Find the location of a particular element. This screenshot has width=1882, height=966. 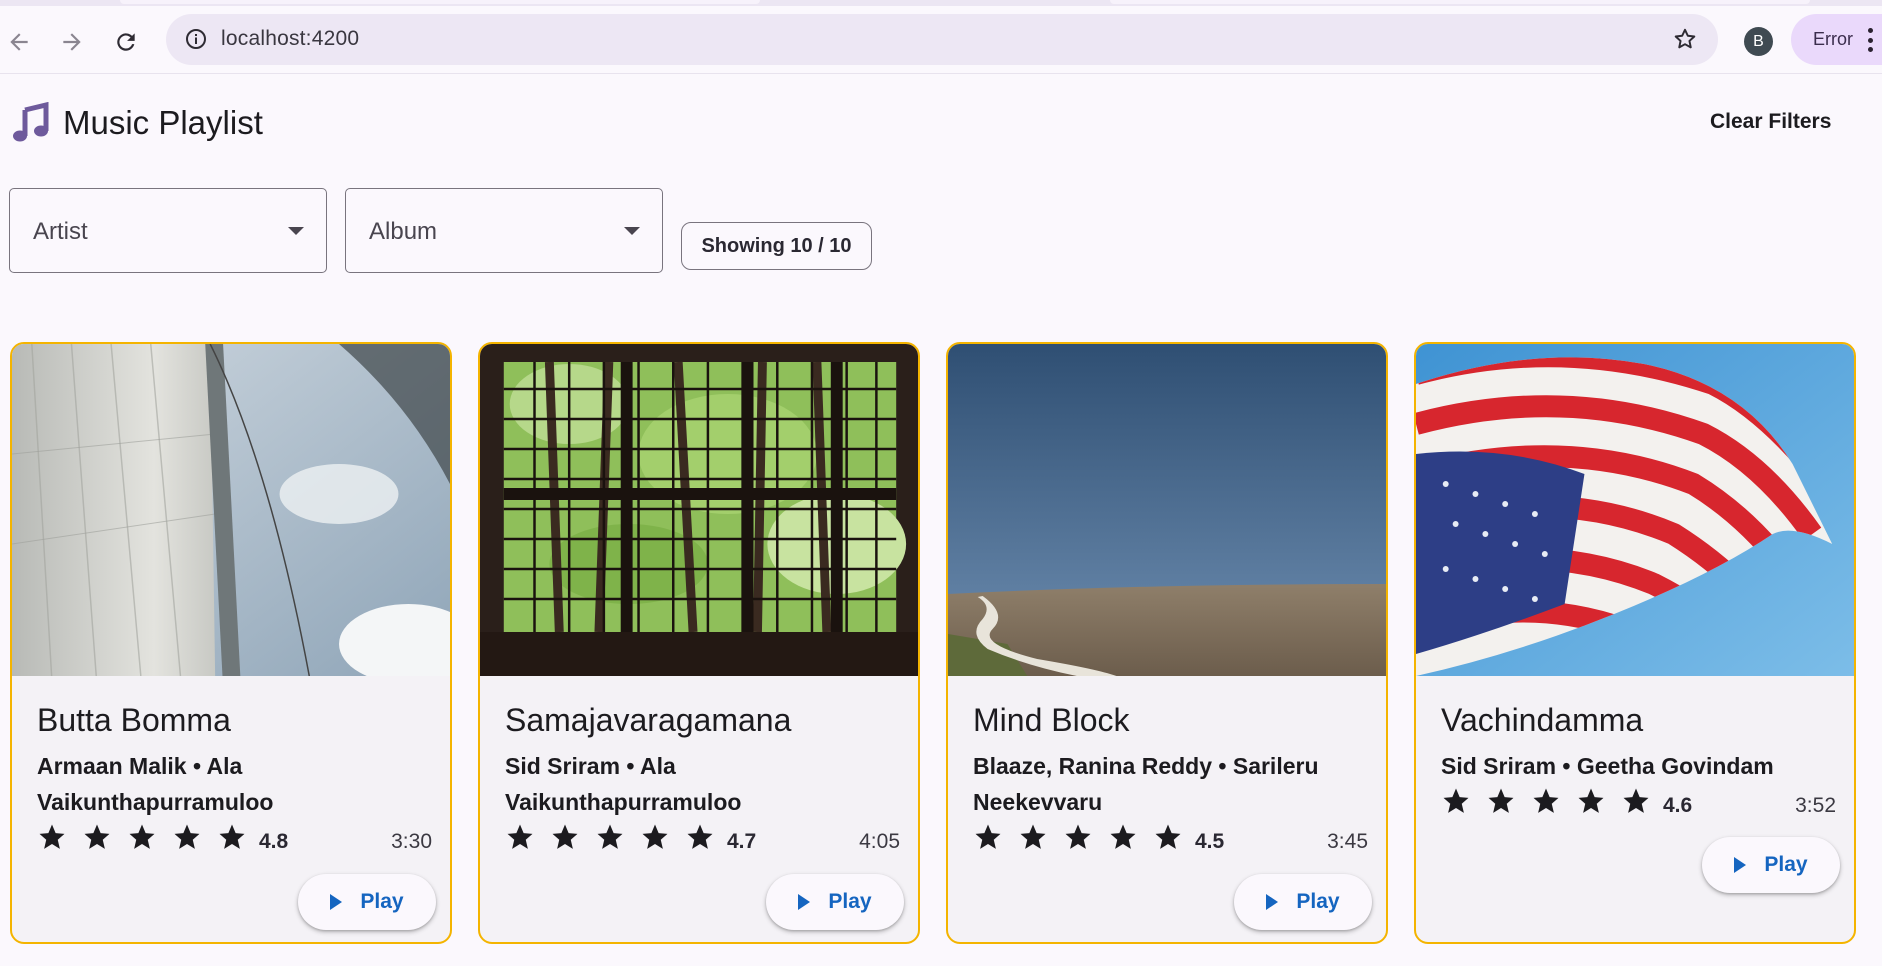

reload-button is located at coordinates (126, 42).